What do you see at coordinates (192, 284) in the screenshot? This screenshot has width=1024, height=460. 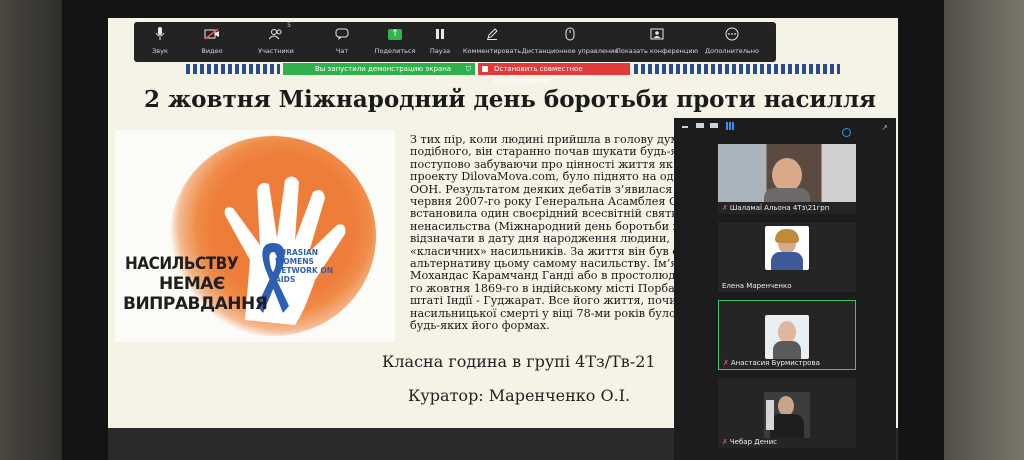 I see `poster-line-2: НЕМАЄ` at bounding box center [192, 284].